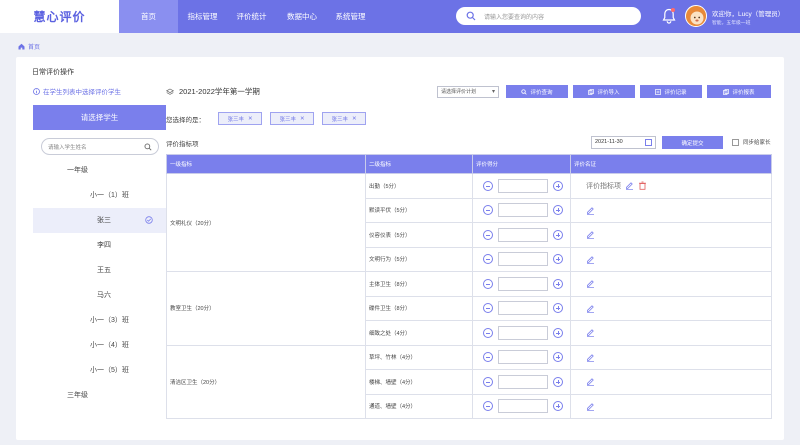  I want to click on student-hint: 在学生列表中选择评价学生, so click(77, 91).